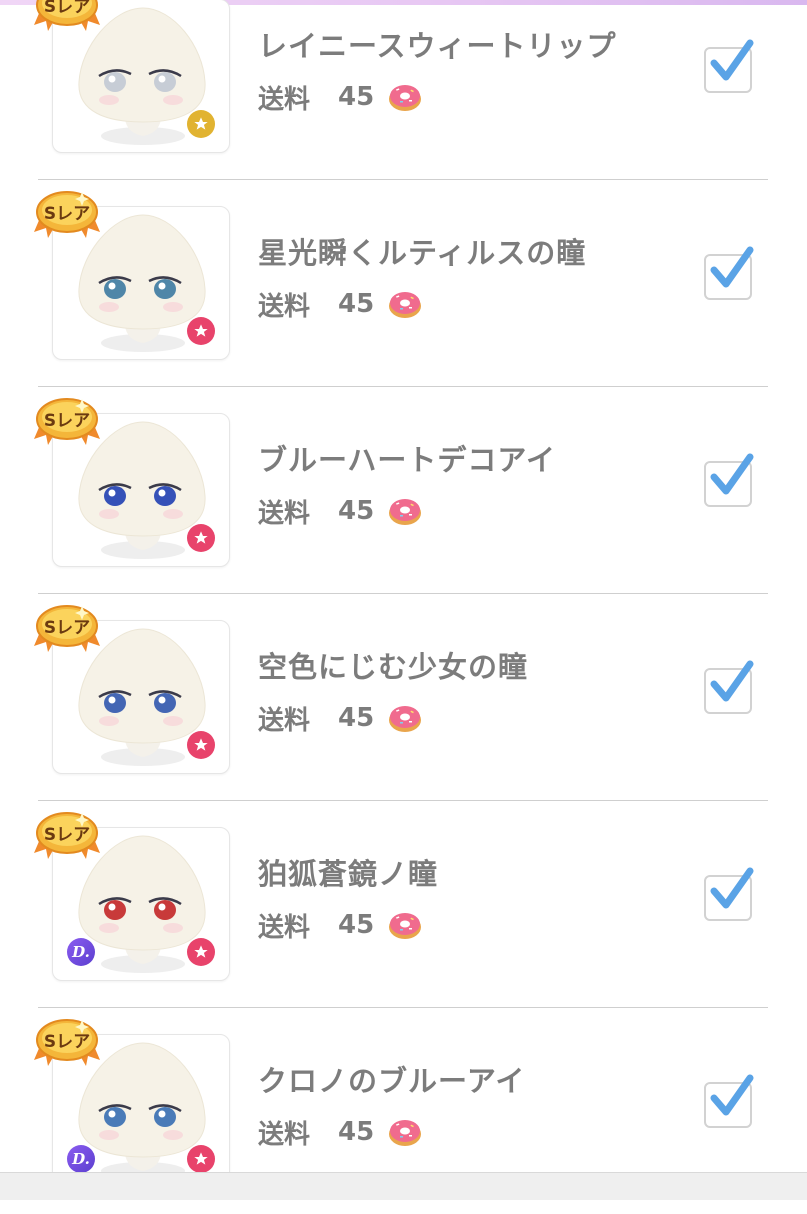 This screenshot has height=1214, width=807. Describe the element at coordinates (403, 1186) in the screenshot. I see `bottom-bar` at that location.